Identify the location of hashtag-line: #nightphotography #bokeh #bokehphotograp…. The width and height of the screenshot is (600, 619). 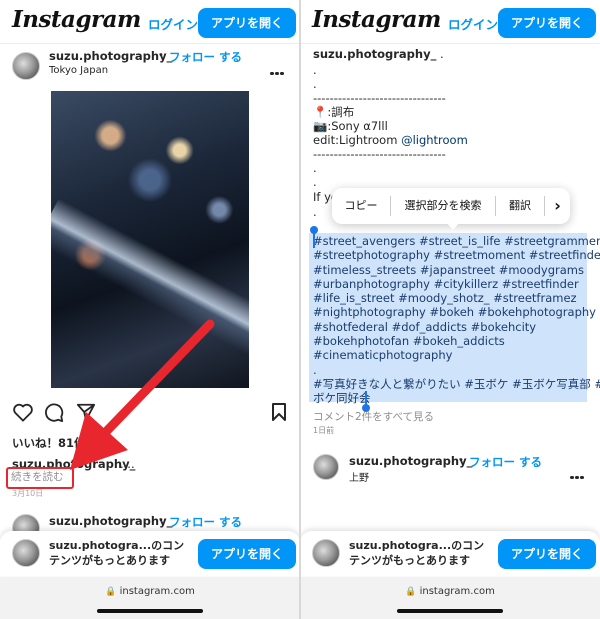
(454, 312).